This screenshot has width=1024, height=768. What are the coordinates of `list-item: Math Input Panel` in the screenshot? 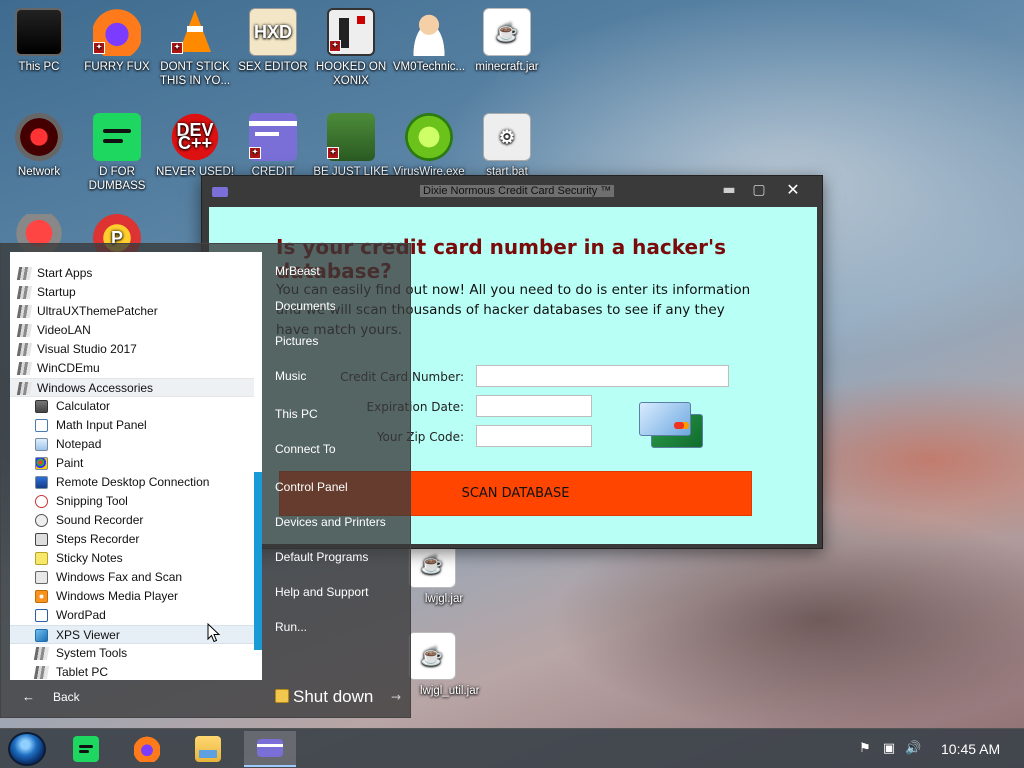 It's located at (132, 425).